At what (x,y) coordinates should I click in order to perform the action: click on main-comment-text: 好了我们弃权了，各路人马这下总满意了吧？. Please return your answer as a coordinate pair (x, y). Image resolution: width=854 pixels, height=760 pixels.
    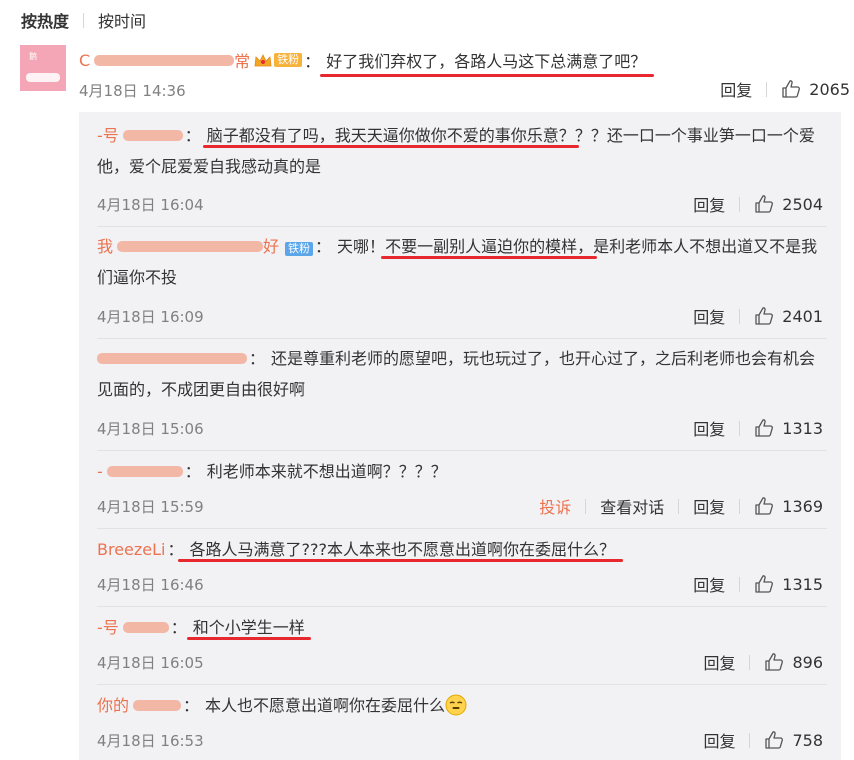
    Looking at the image, I should click on (487, 62).